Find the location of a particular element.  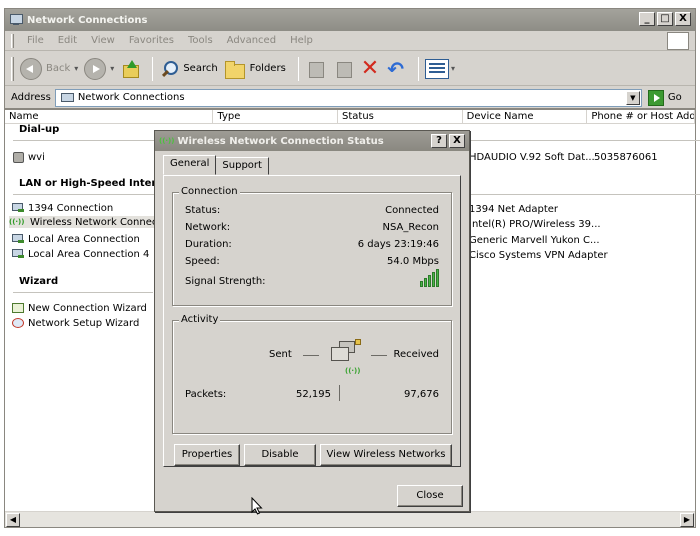

folders-button: Folders is located at coordinates (255, 69).